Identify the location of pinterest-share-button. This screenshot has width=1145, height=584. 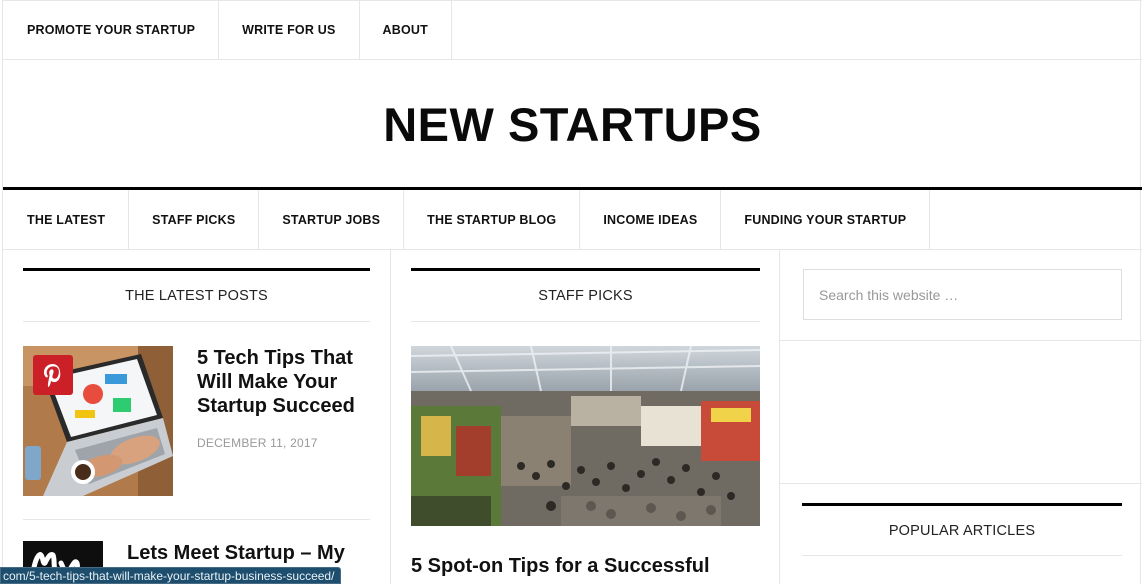
(53, 375).